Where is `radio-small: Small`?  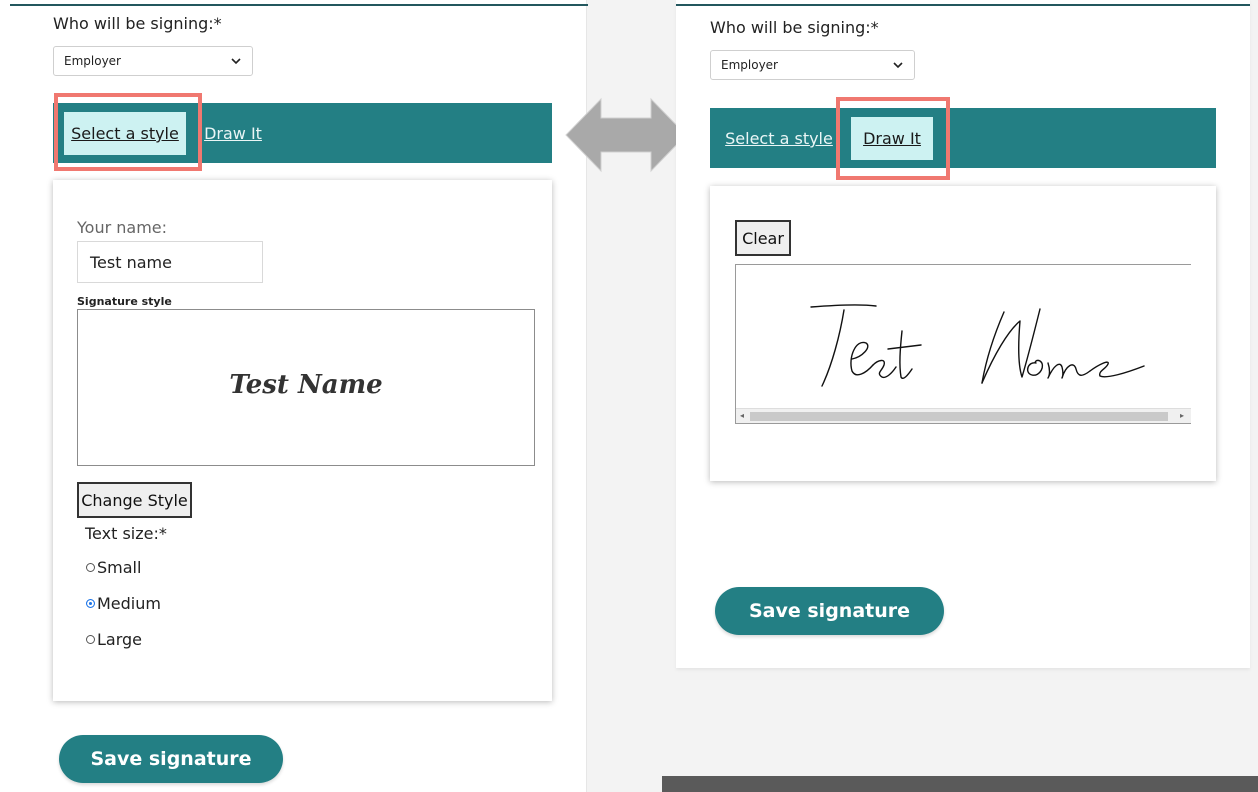
radio-small: Small is located at coordinates (113, 567).